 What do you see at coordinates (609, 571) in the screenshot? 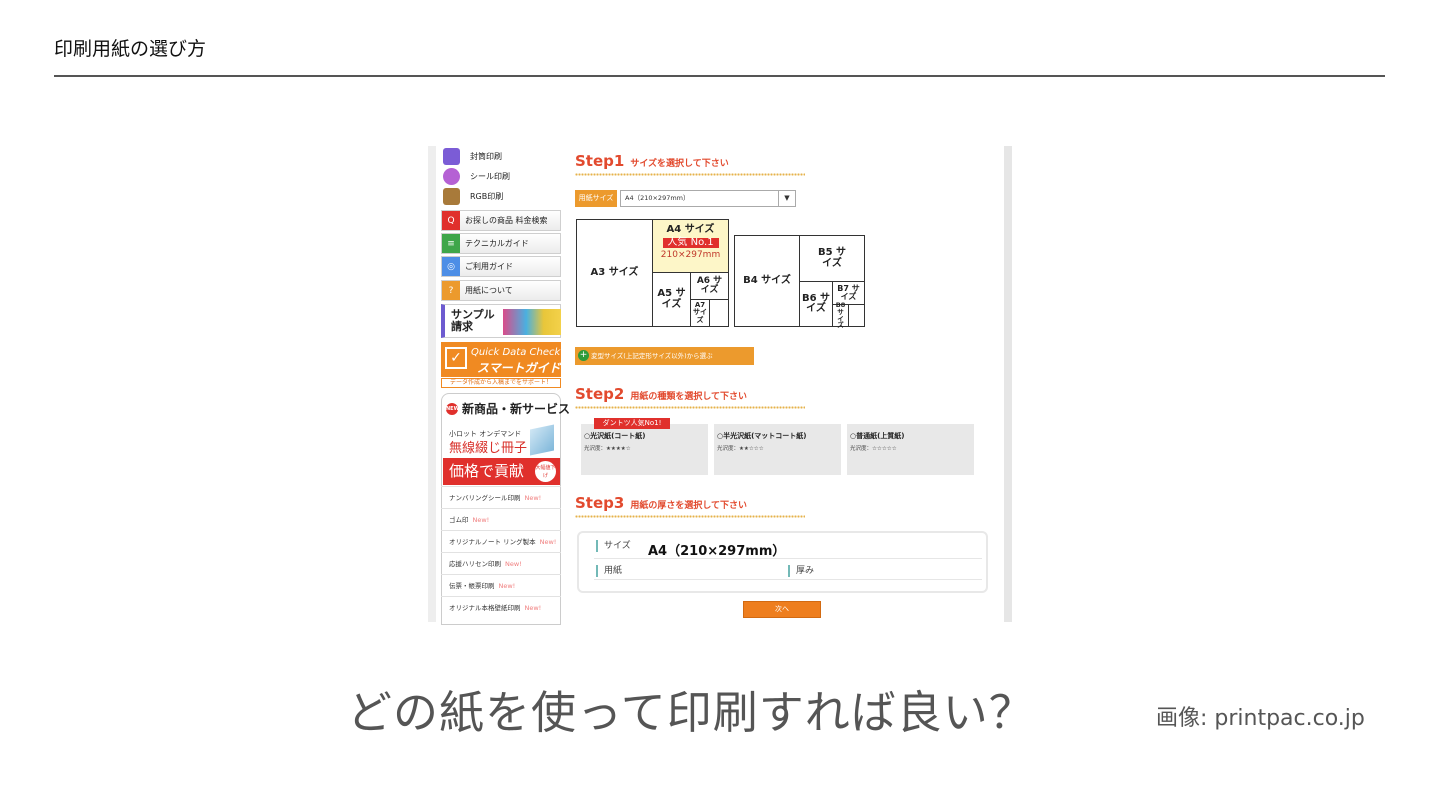
I see `summary-paper-label: 用紙` at bounding box center [609, 571].